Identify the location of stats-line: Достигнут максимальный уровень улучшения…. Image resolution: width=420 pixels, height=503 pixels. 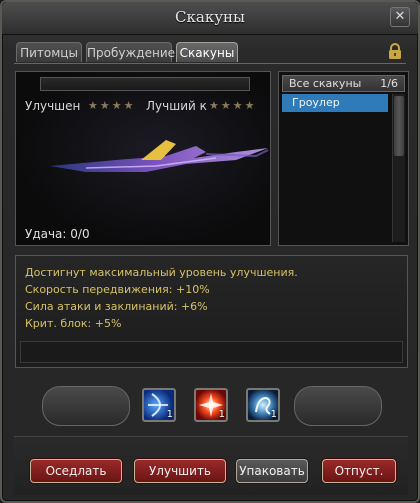
(161, 272).